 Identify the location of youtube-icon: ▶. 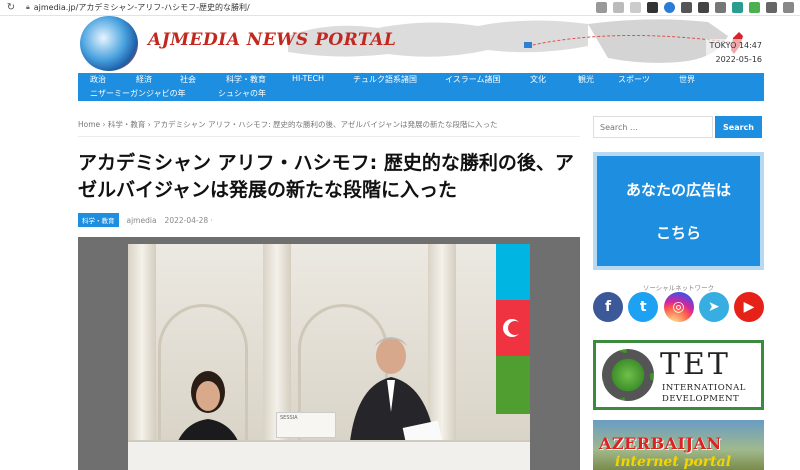
(749, 307).